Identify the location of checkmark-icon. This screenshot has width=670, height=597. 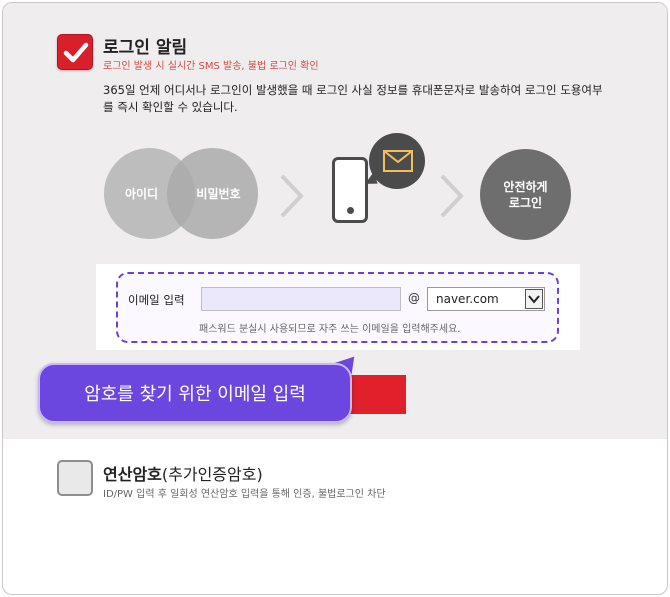
(76, 52).